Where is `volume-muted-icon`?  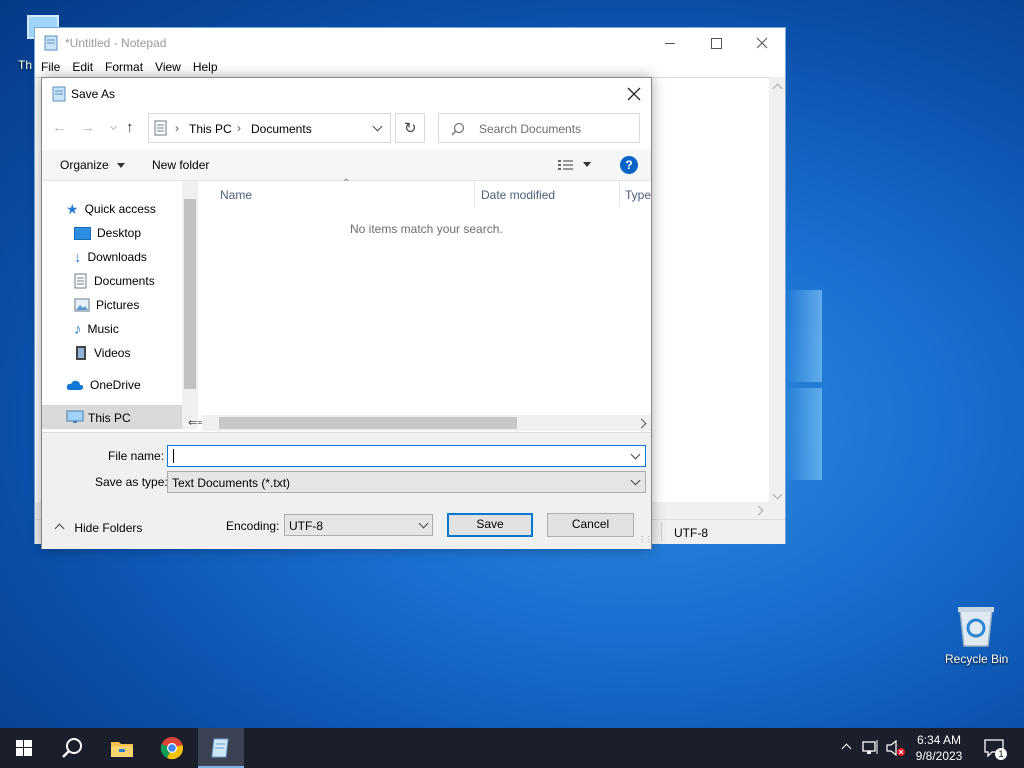 volume-muted-icon is located at coordinates (896, 748).